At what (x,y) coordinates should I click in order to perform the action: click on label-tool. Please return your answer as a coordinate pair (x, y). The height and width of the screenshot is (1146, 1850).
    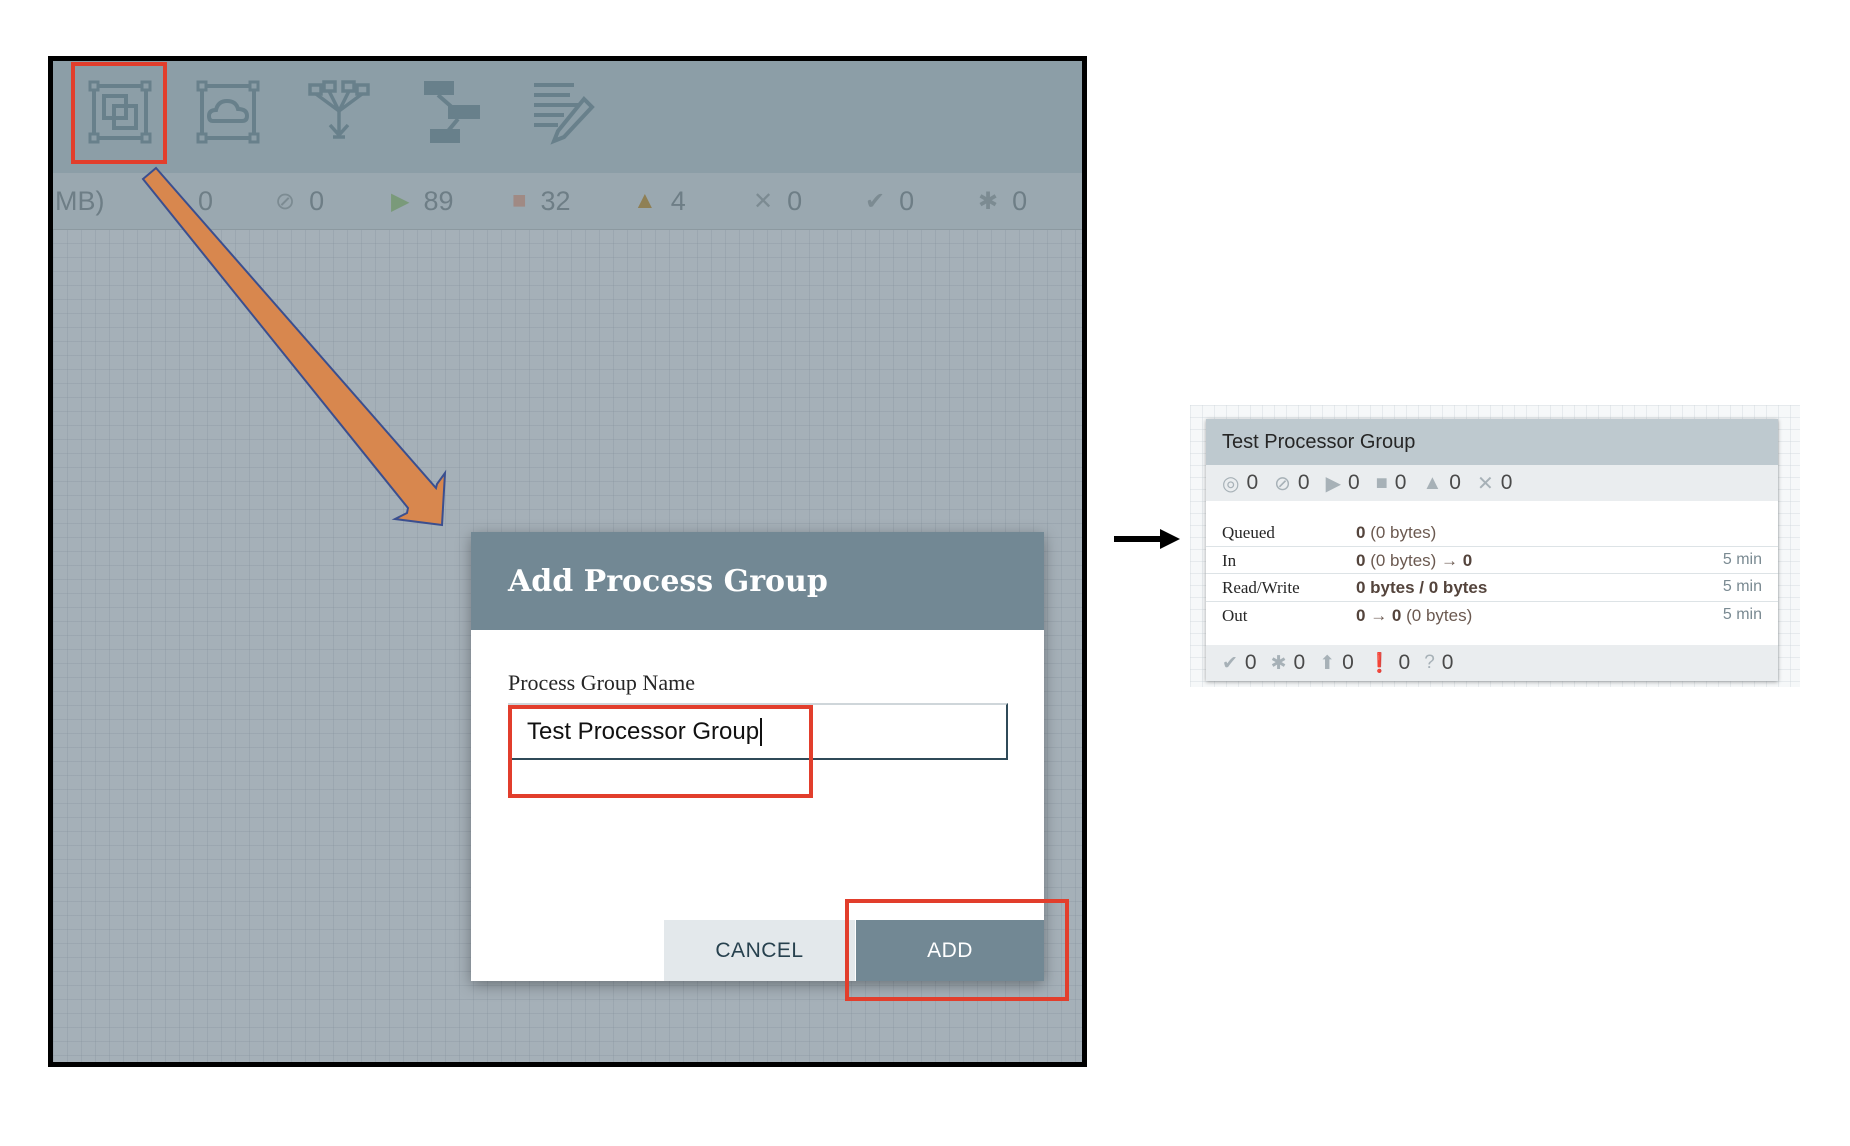
    Looking at the image, I should click on (563, 112).